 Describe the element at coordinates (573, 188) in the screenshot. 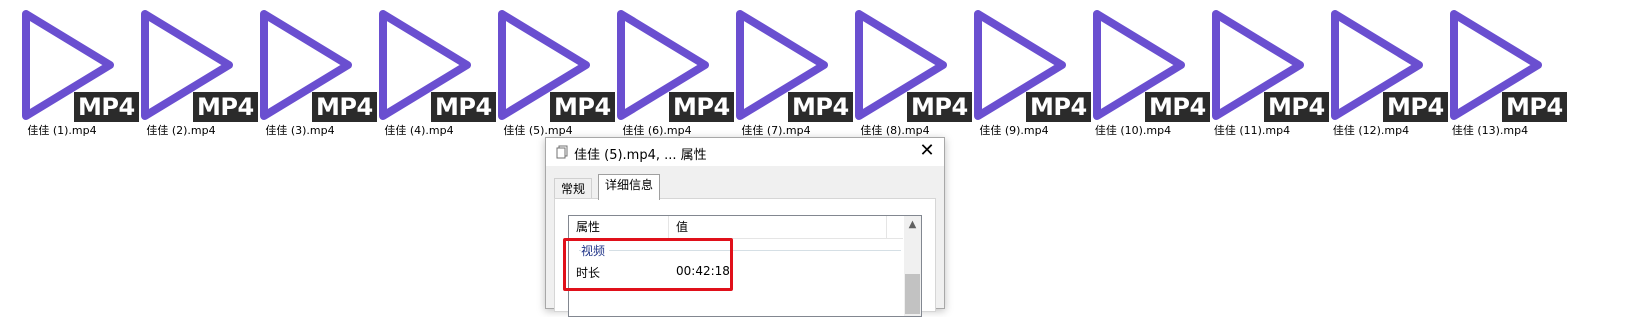

I see `tab-general: 常规` at that location.